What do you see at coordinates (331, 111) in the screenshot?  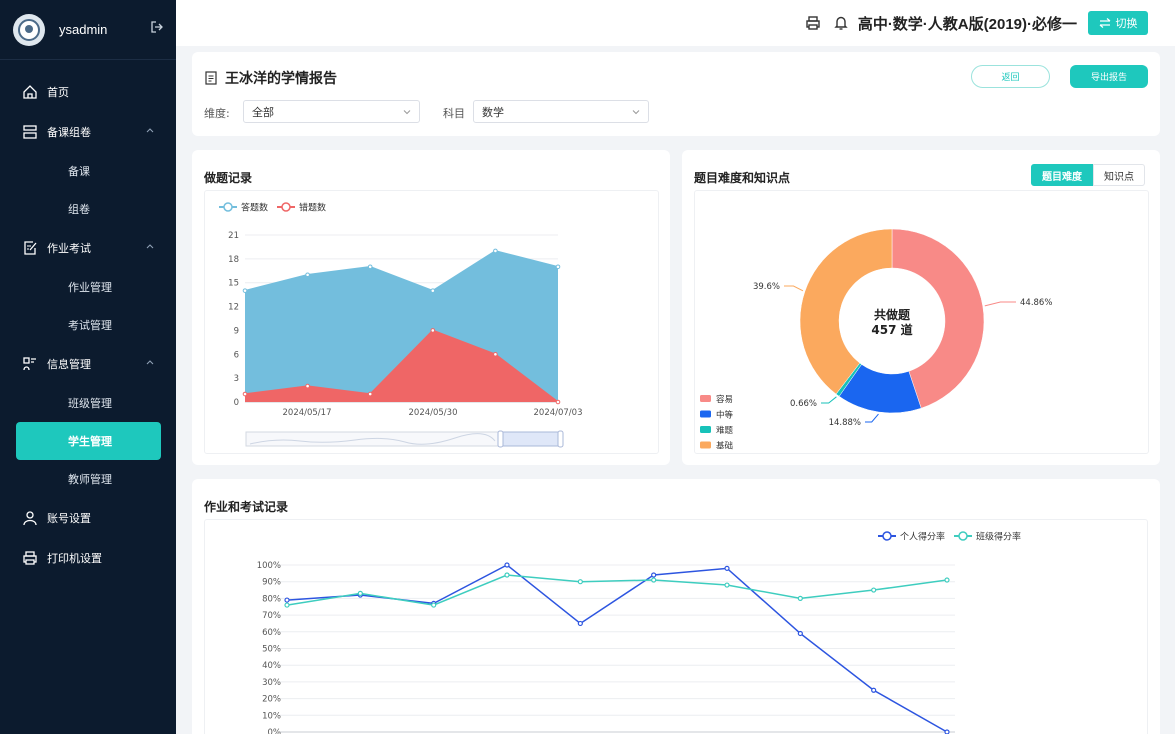 I see `dimension-select: 全部` at bounding box center [331, 111].